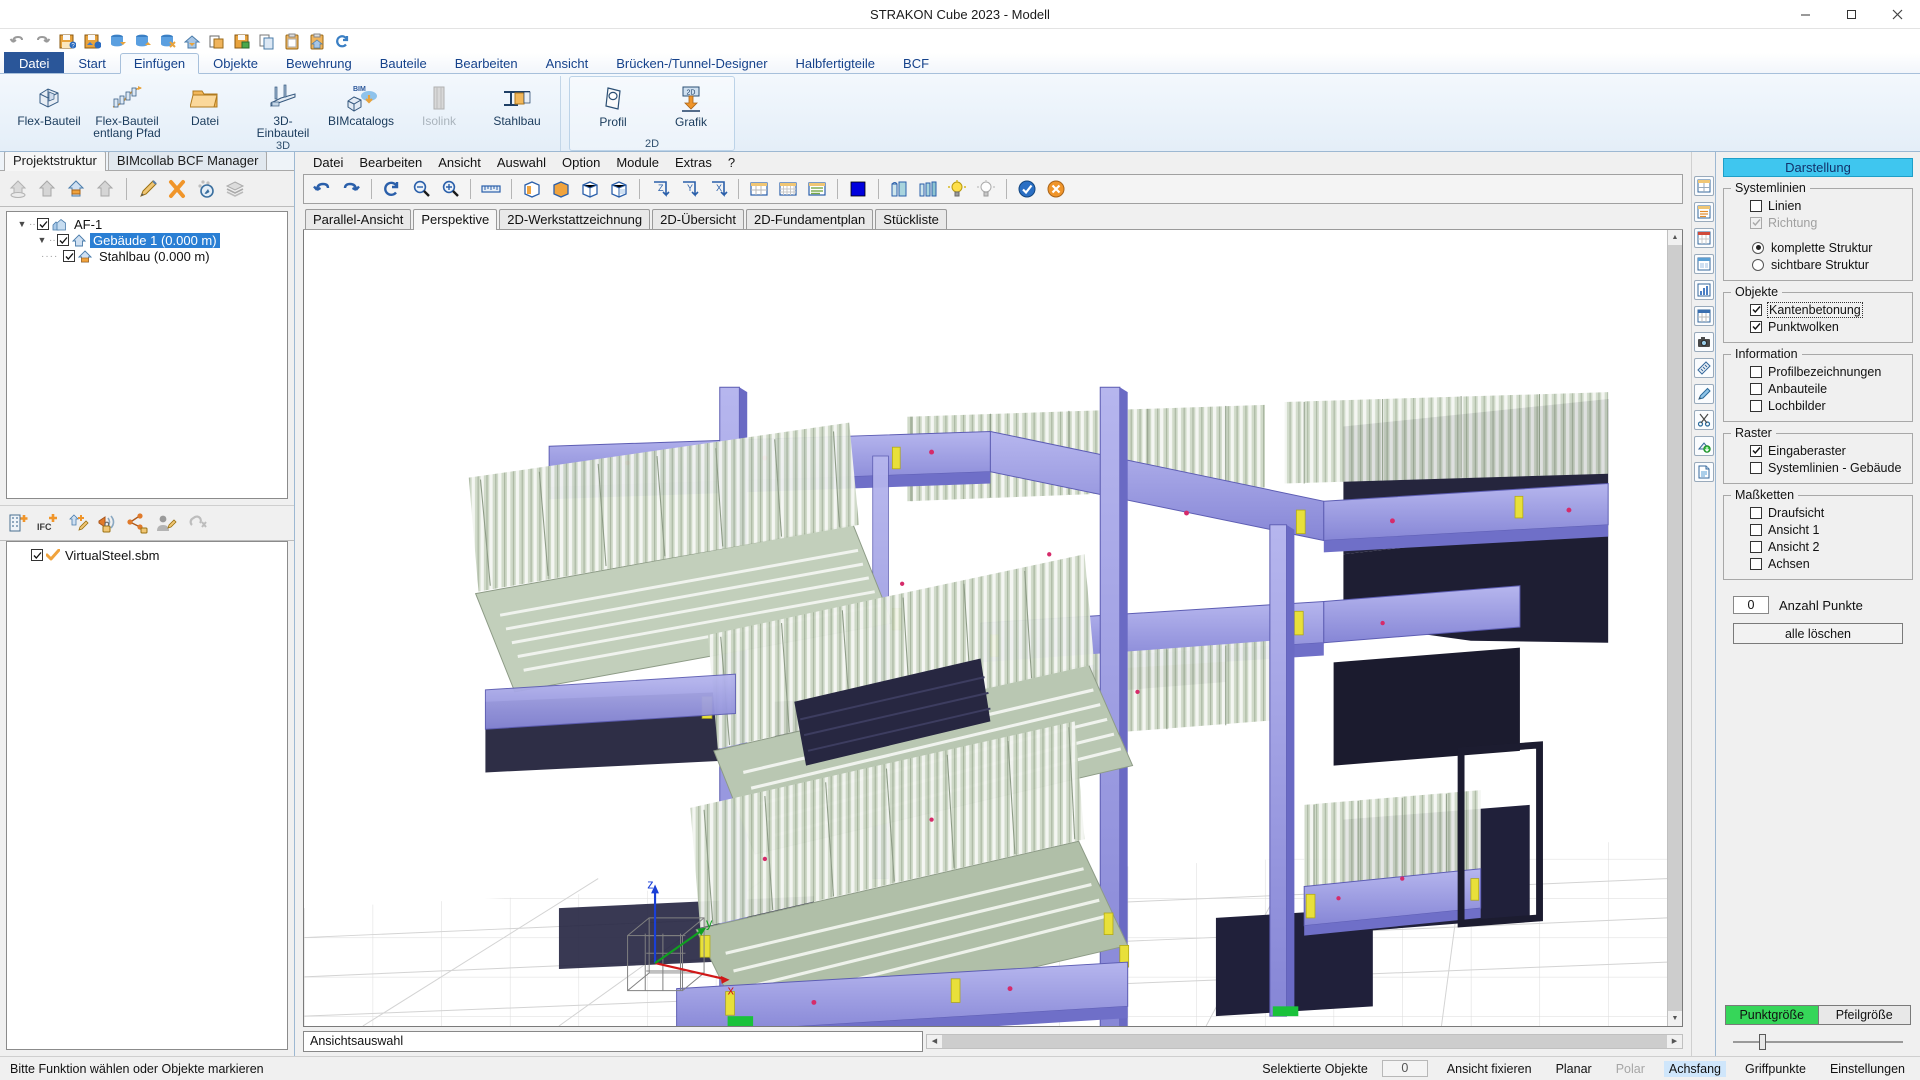 The height and width of the screenshot is (1080, 1920). I want to click on light-bulb-off-icon, so click(986, 189).